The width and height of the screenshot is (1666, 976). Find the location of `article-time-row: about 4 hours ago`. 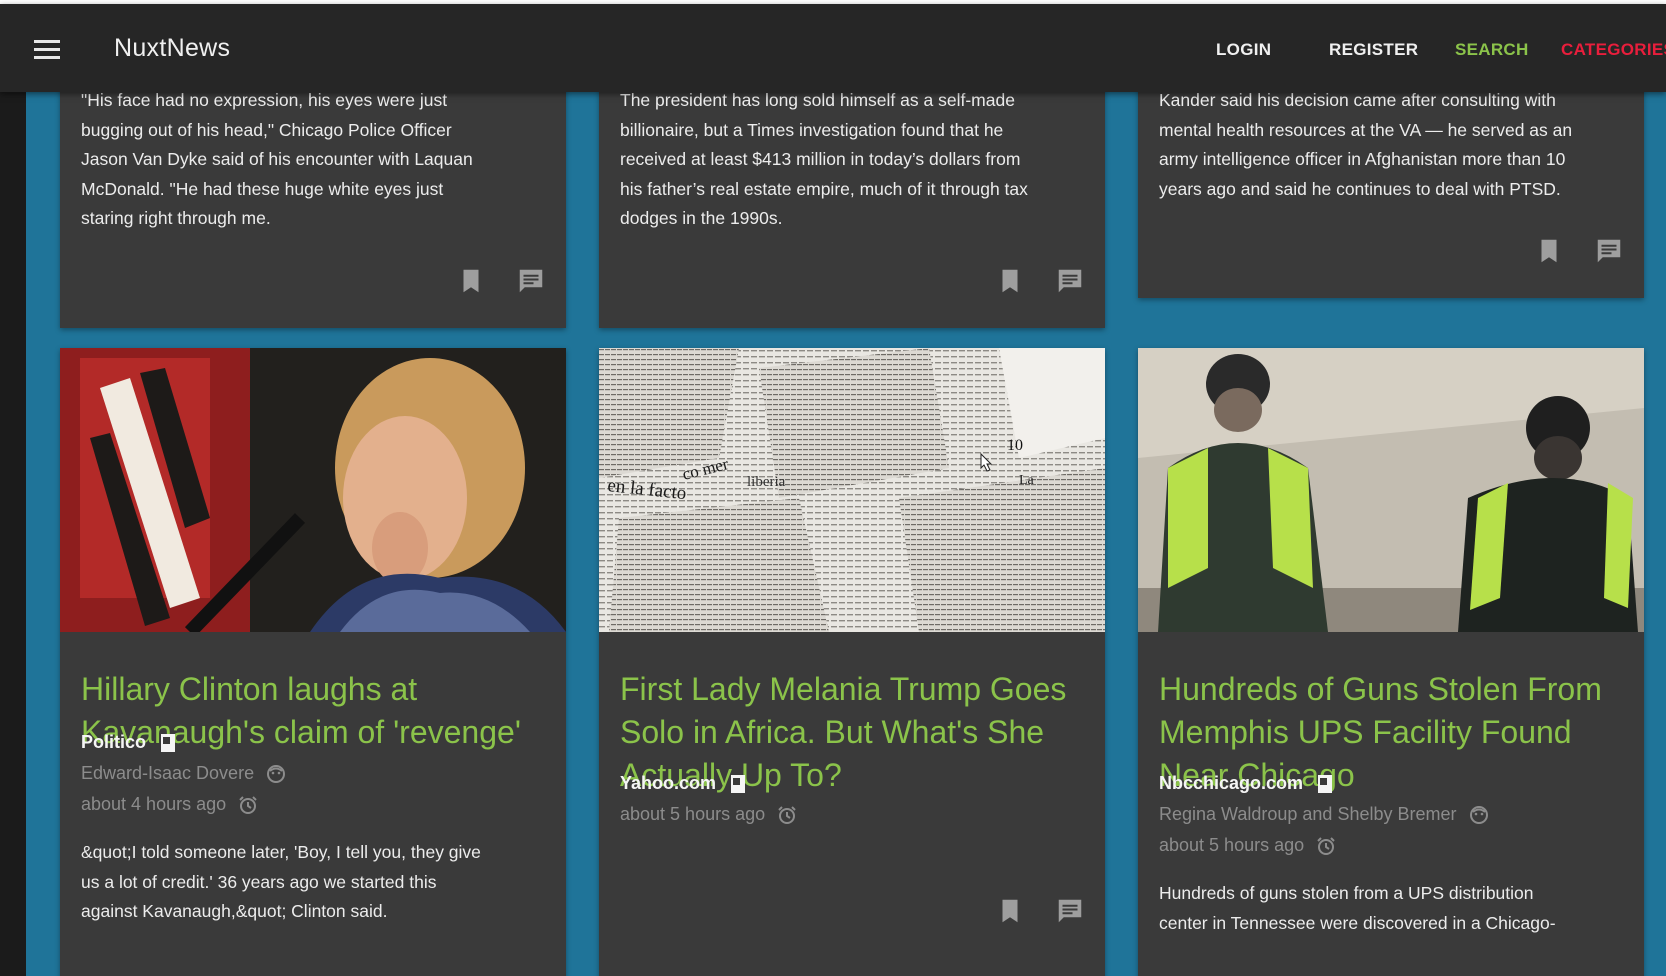

article-time-row: about 4 hours ago is located at coordinates (169, 804).